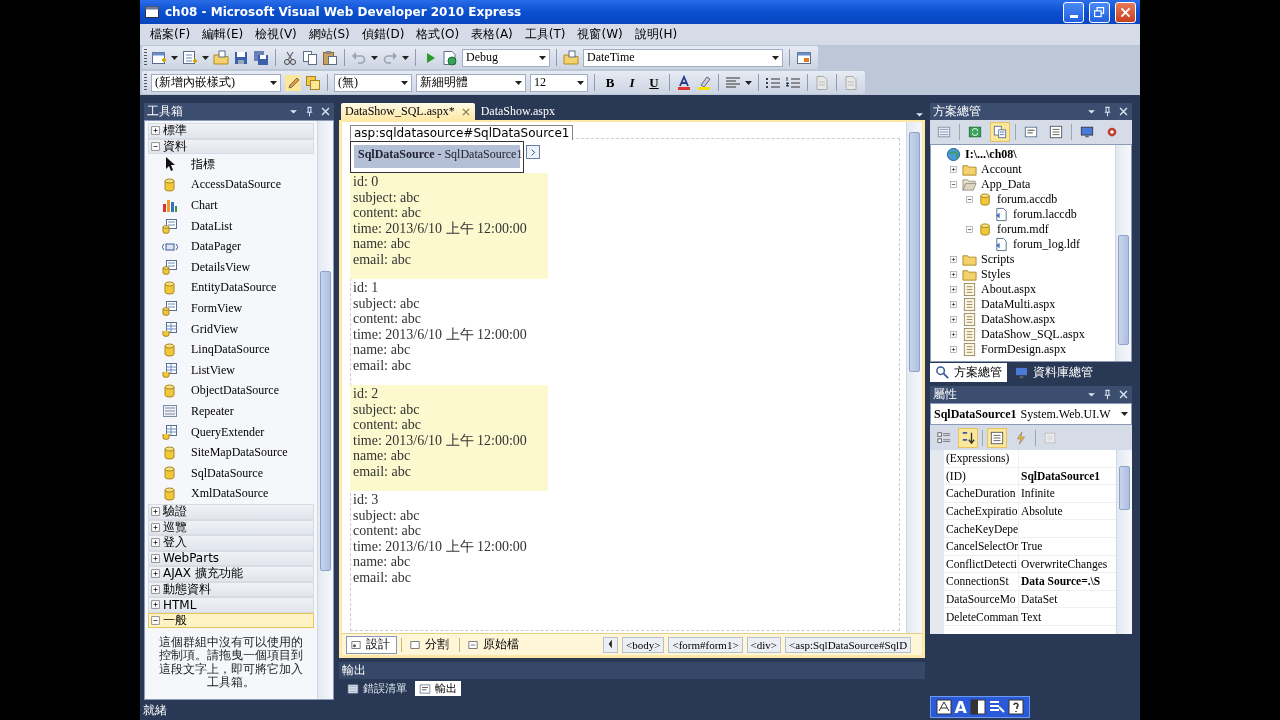 Image resolution: width=1280 pixels, height=720 pixels. What do you see at coordinates (610, 644) in the screenshot?
I see `scroll-left-button` at bounding box center [610, 644].